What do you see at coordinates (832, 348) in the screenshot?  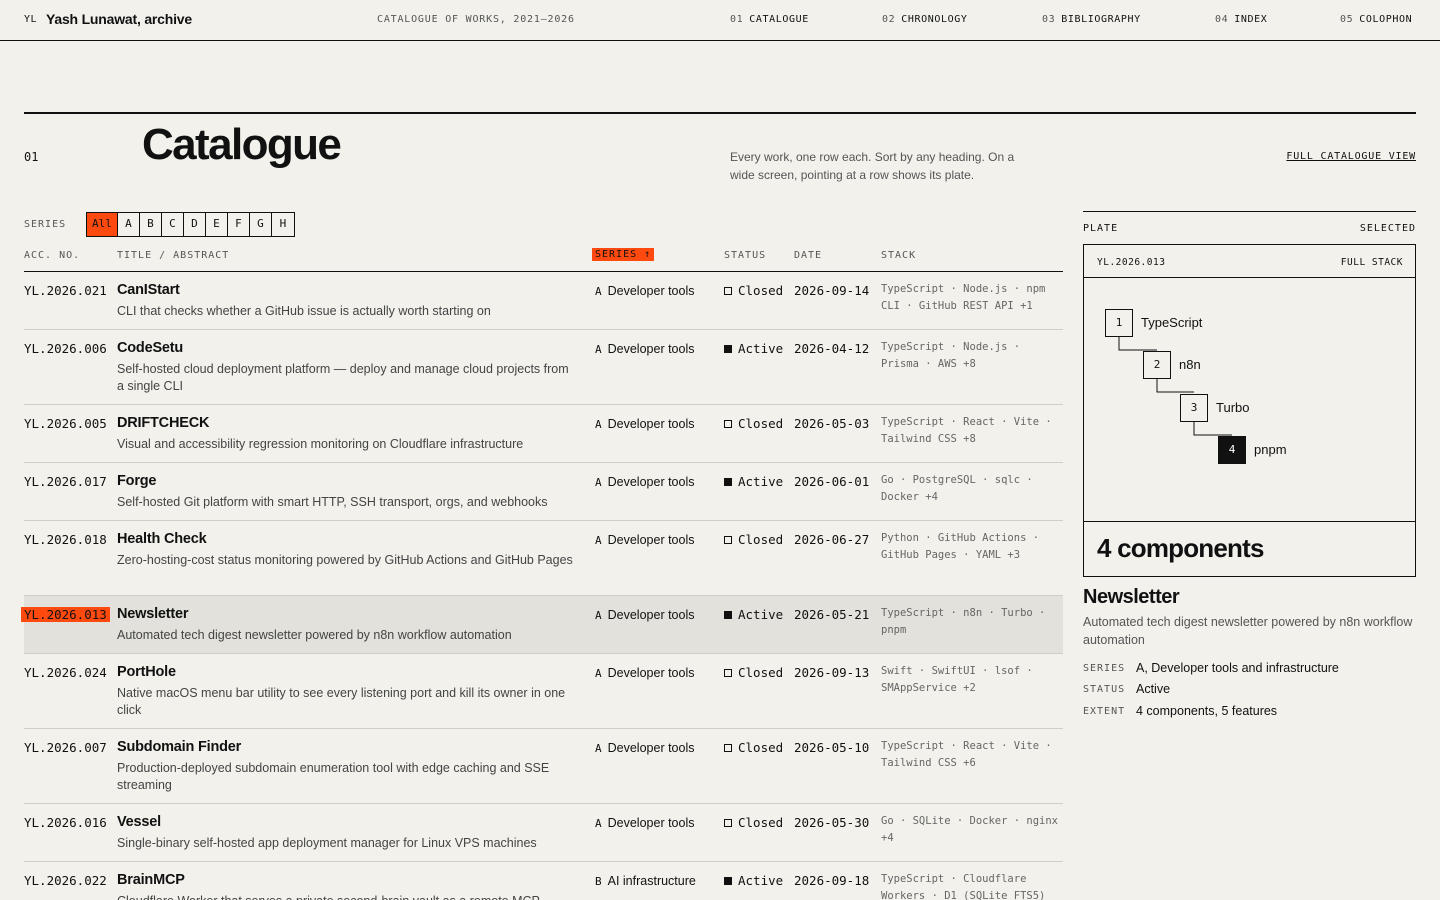 I see `date-cell: 2026-04-12` at bounding box center [832, 348].